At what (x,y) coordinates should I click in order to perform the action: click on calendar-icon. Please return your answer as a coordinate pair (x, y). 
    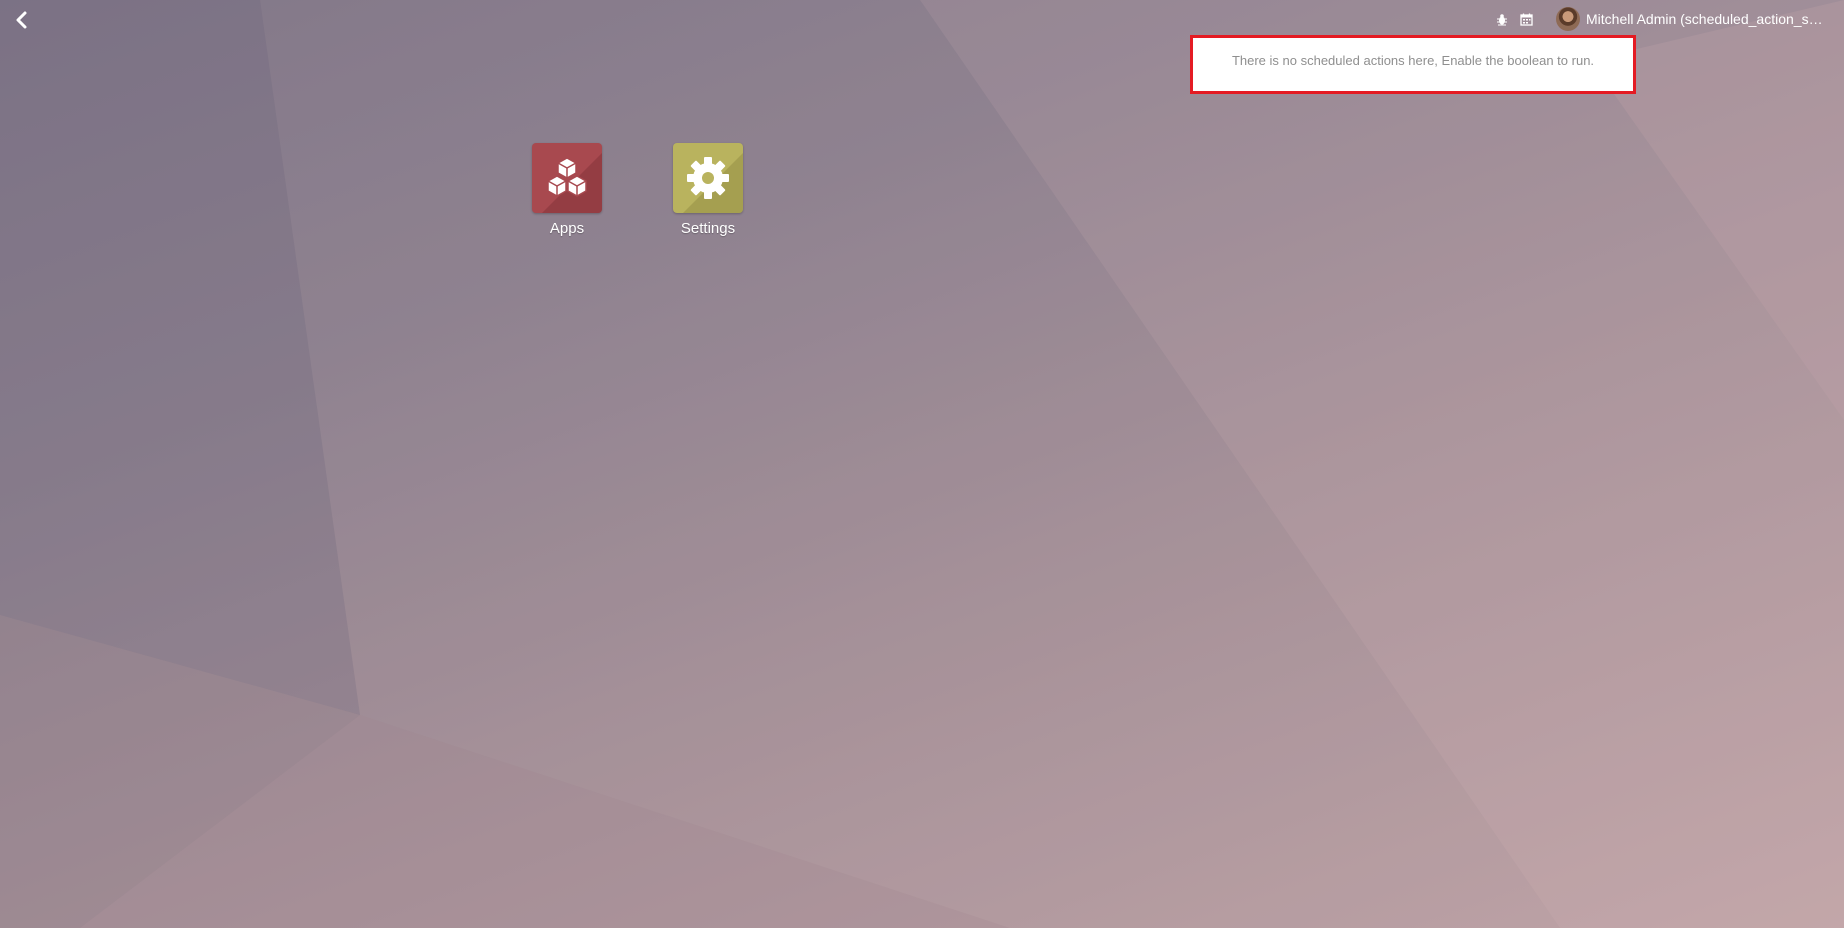
    Looking at the image, I should click on (1526, 19).